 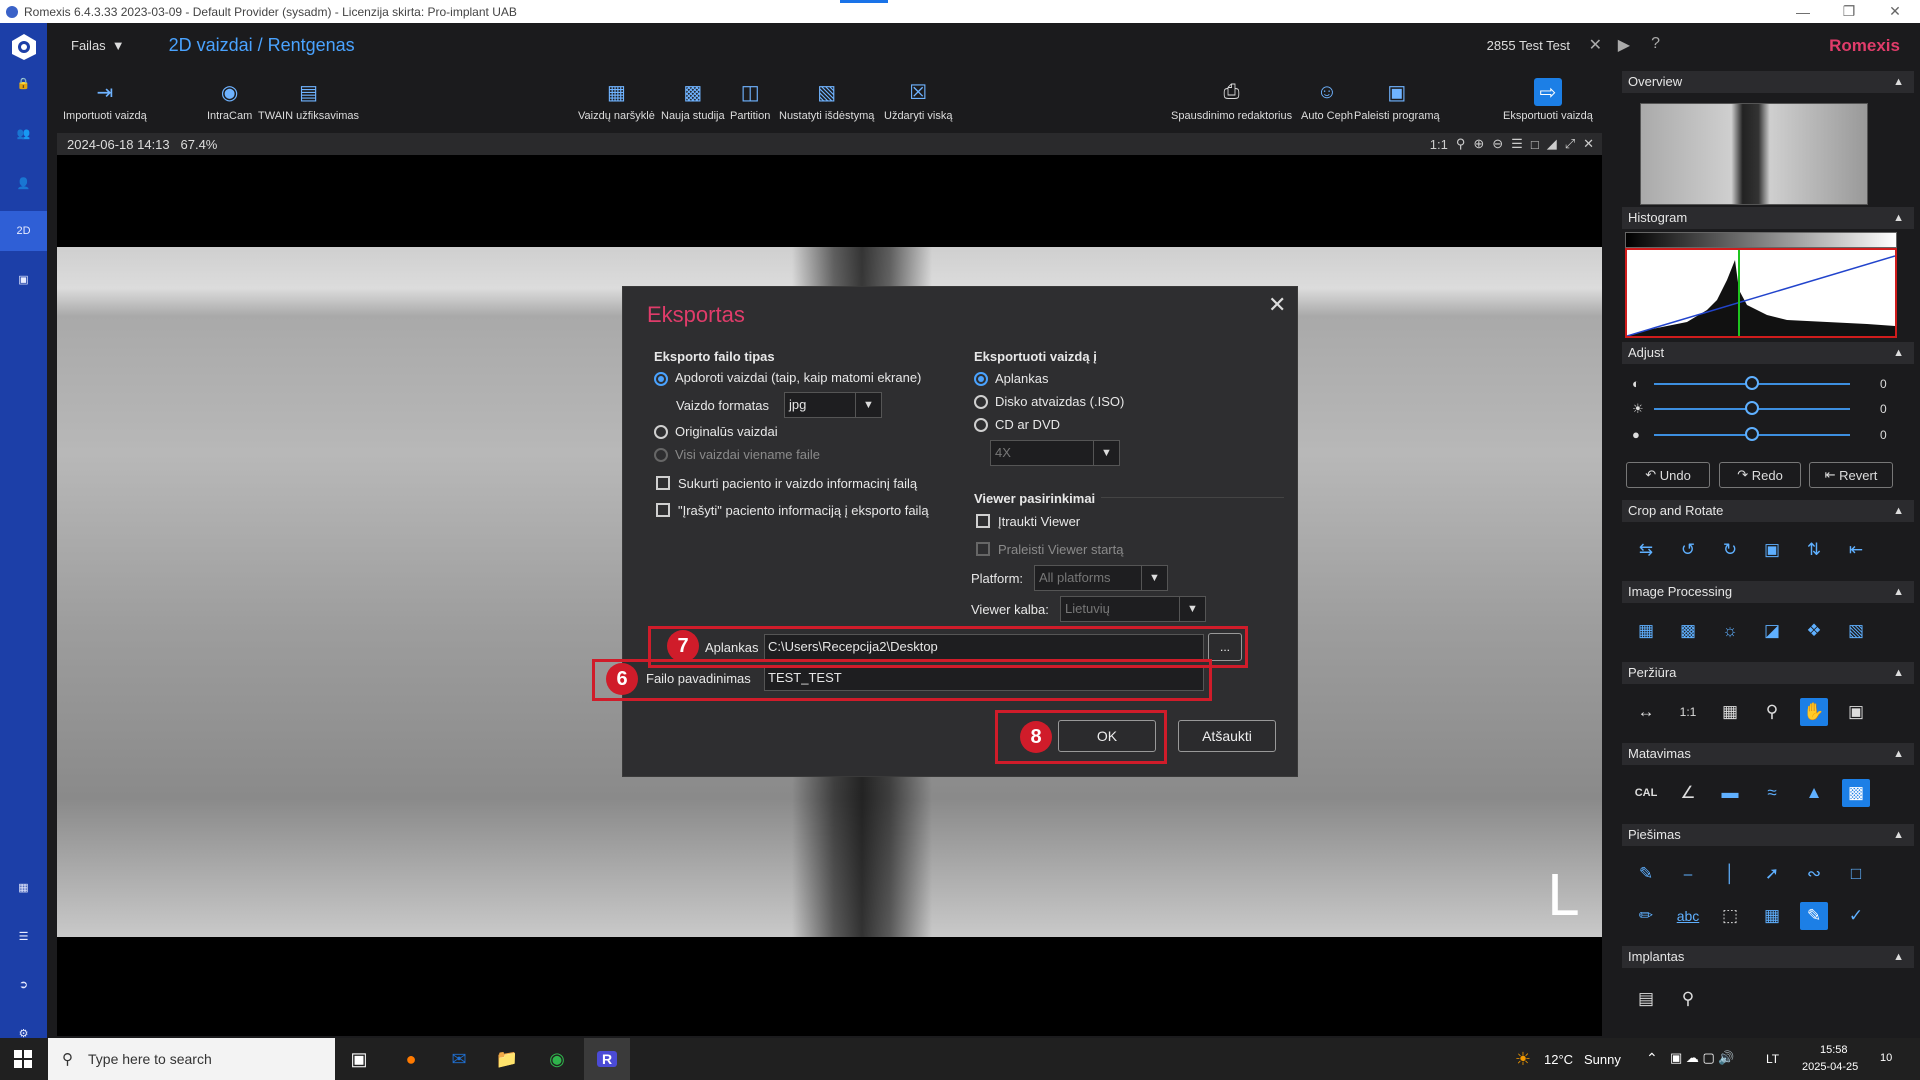 I want to click on windows-start-icon, so click(x=23, y=1059).